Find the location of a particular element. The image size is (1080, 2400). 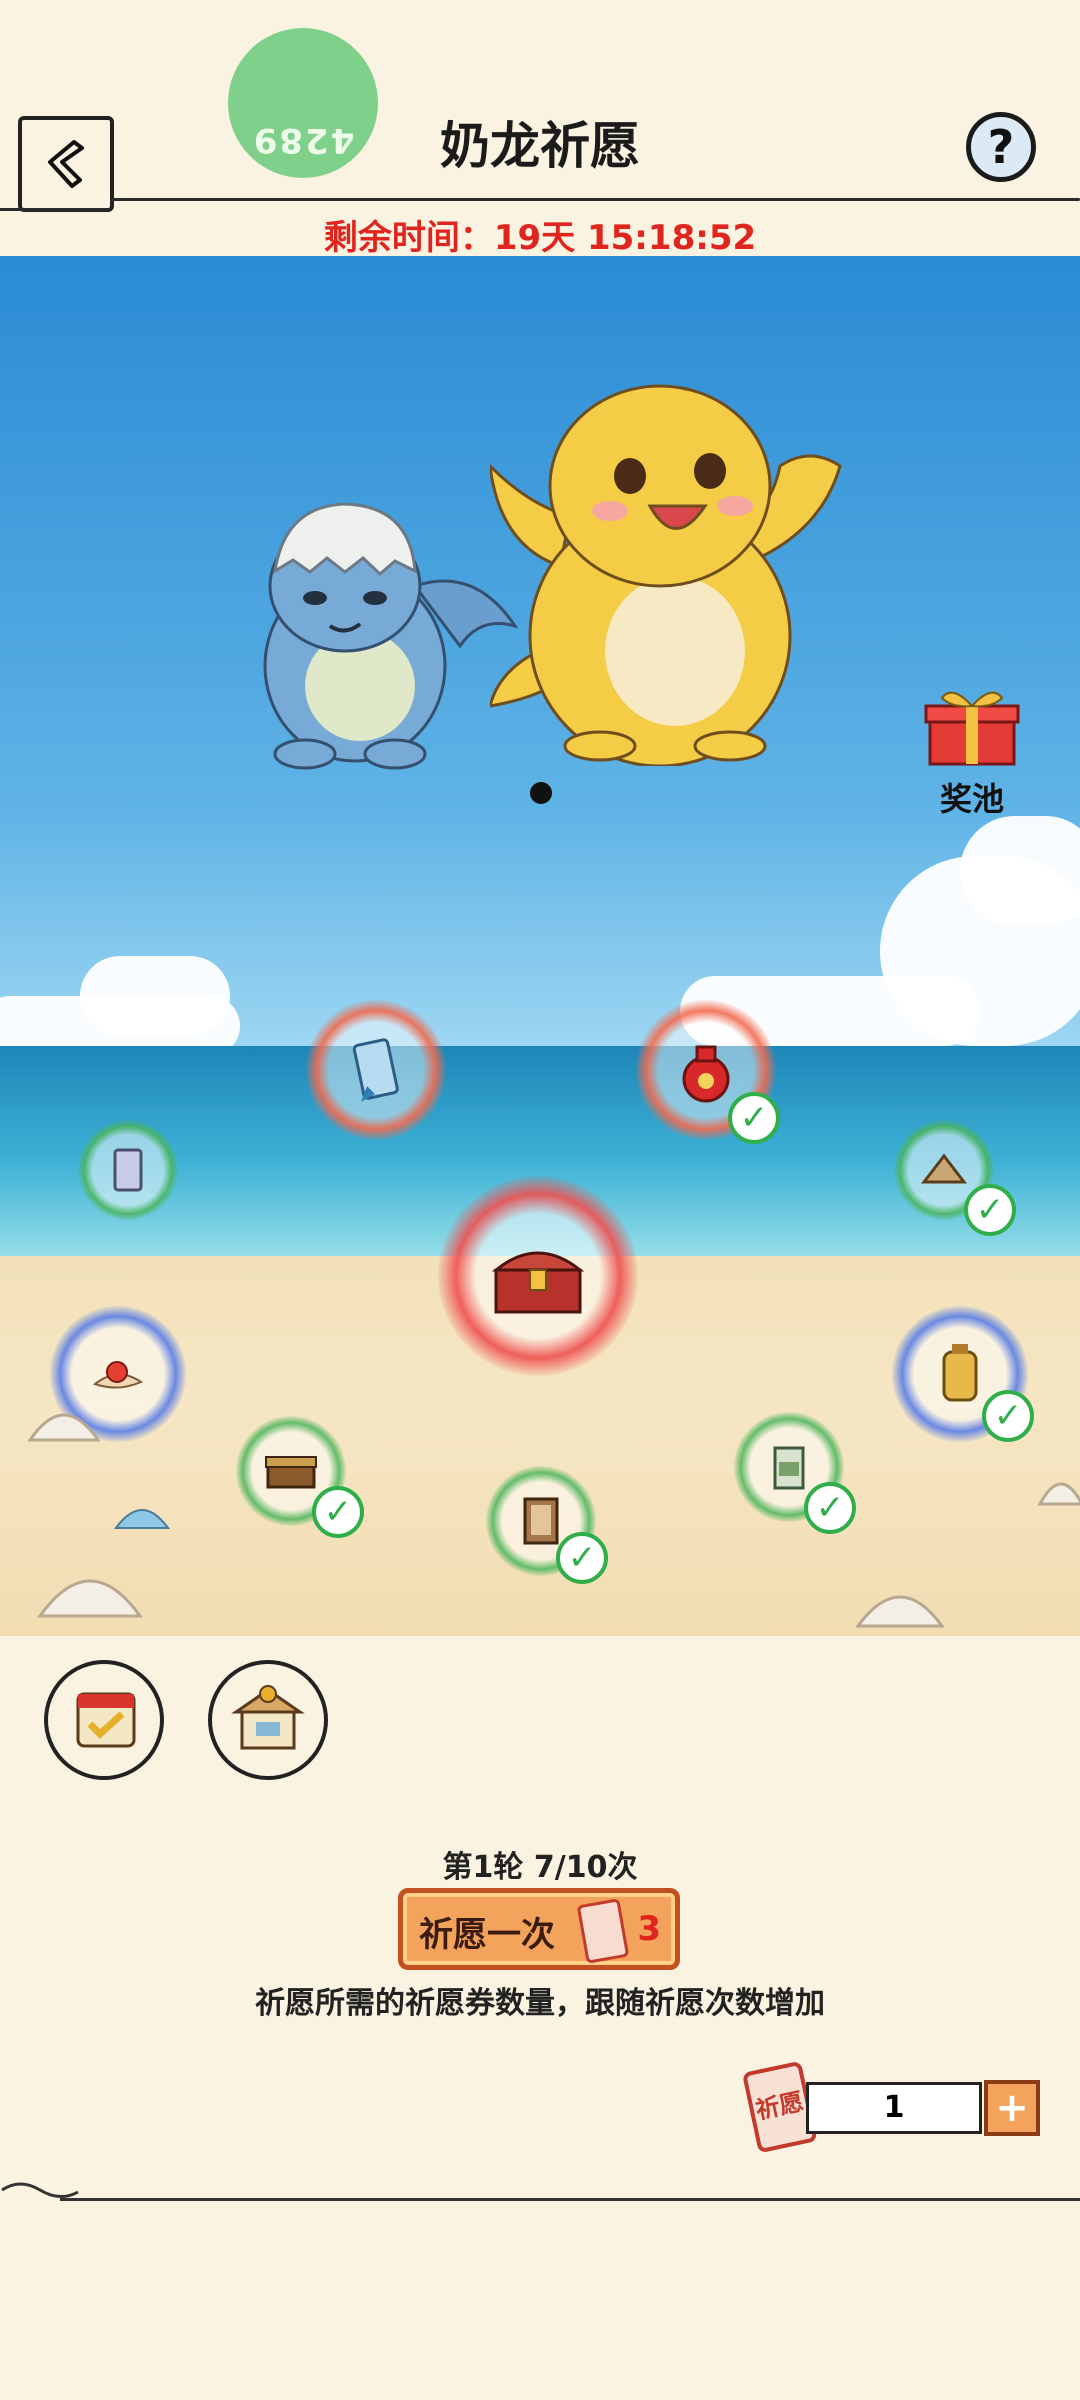

treasure-chest-icon is located at coordinates (538, 1282).